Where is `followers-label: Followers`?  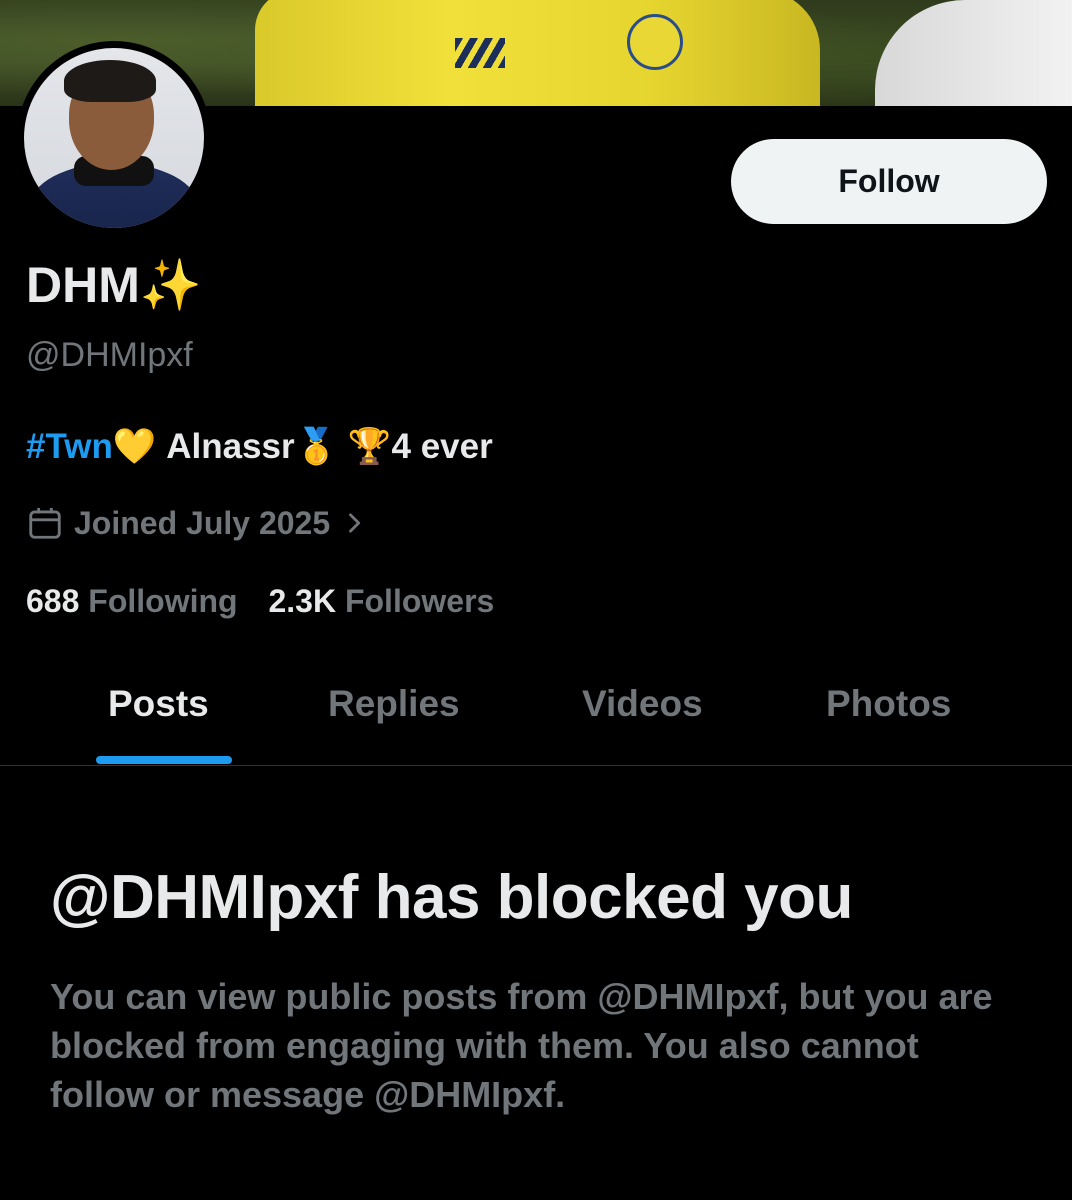 followers-label: Followers is located at coordinates (419, 601).